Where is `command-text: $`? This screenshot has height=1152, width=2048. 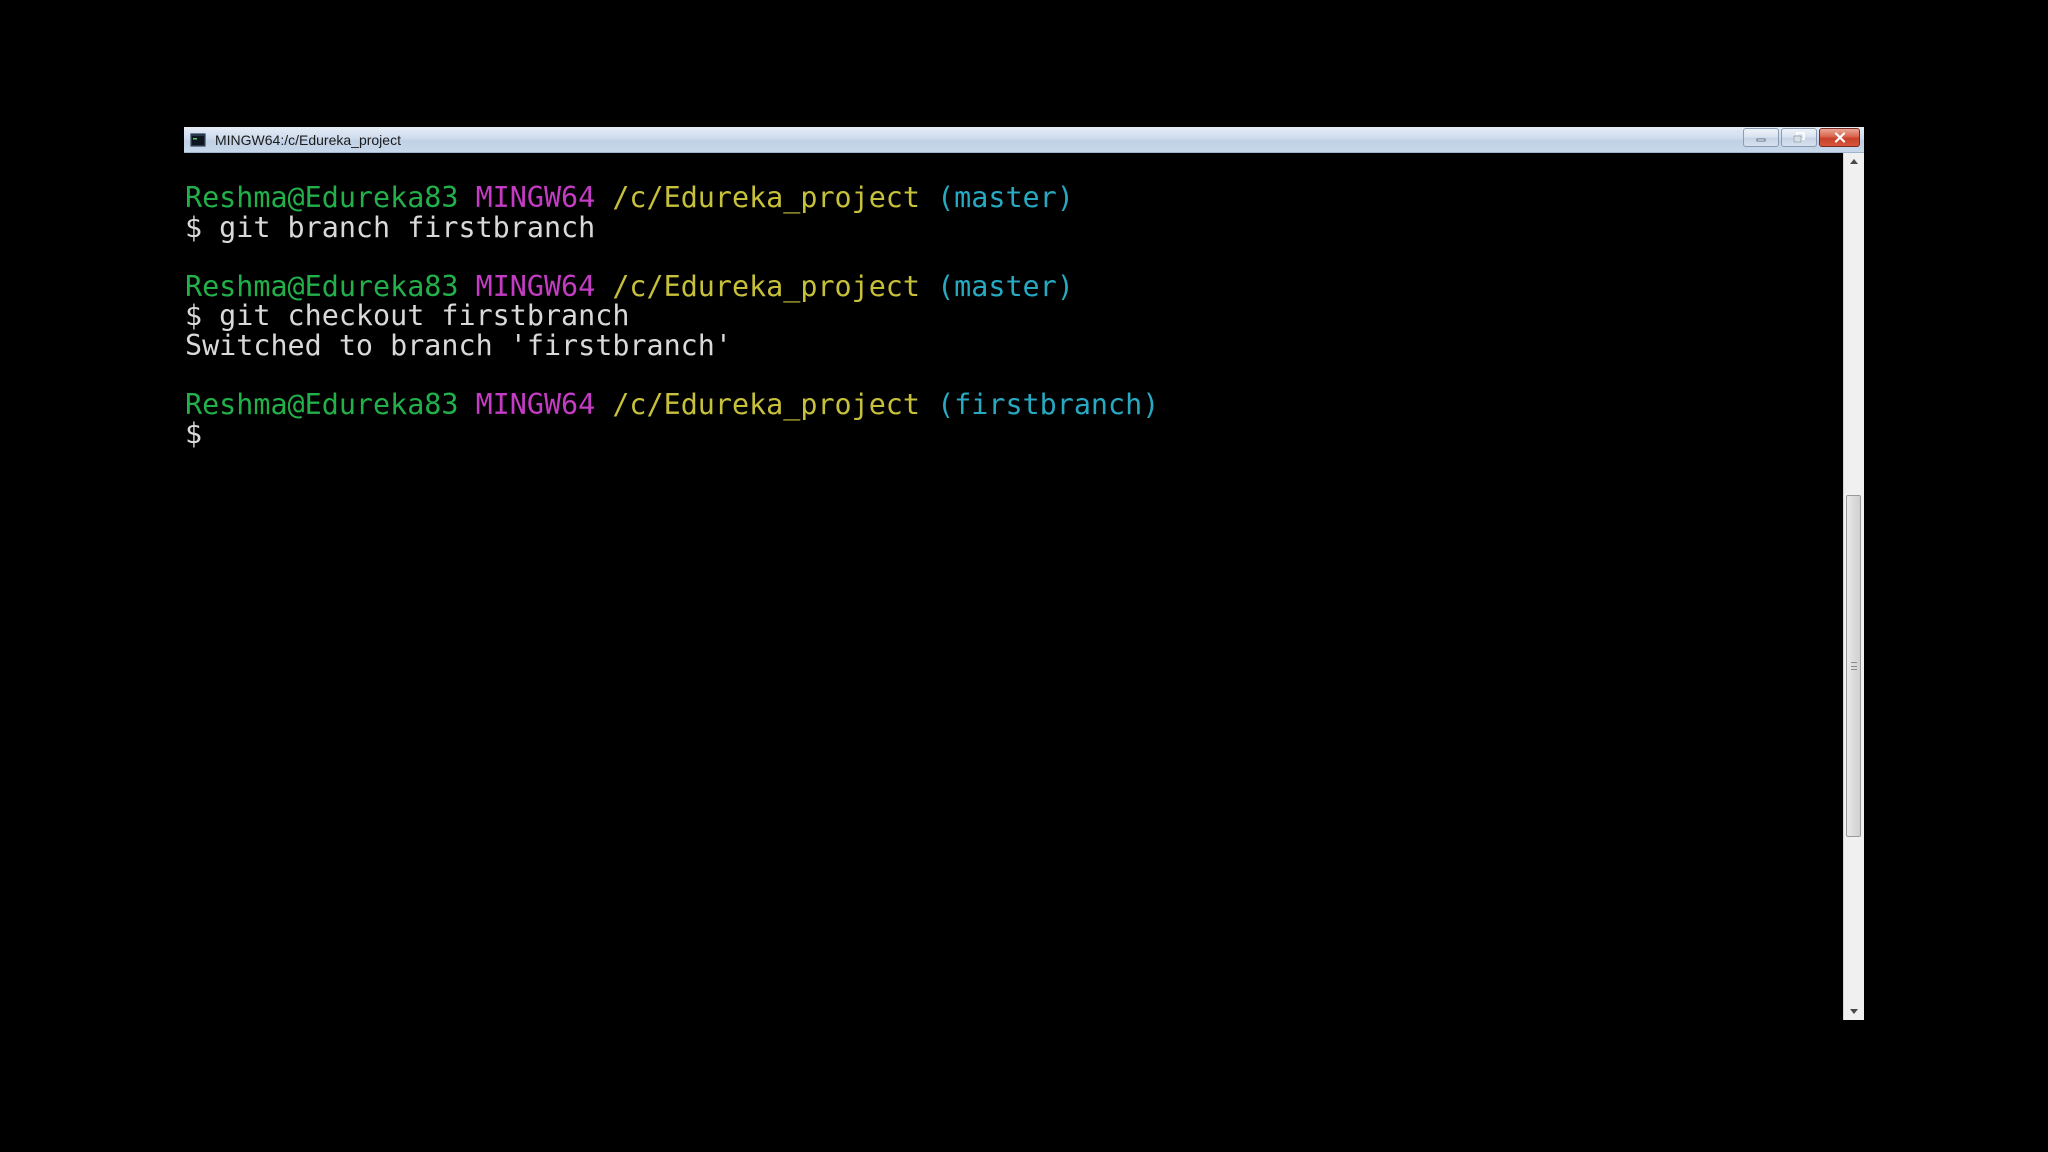 command-text: $ is located at coordinates (194, 433).